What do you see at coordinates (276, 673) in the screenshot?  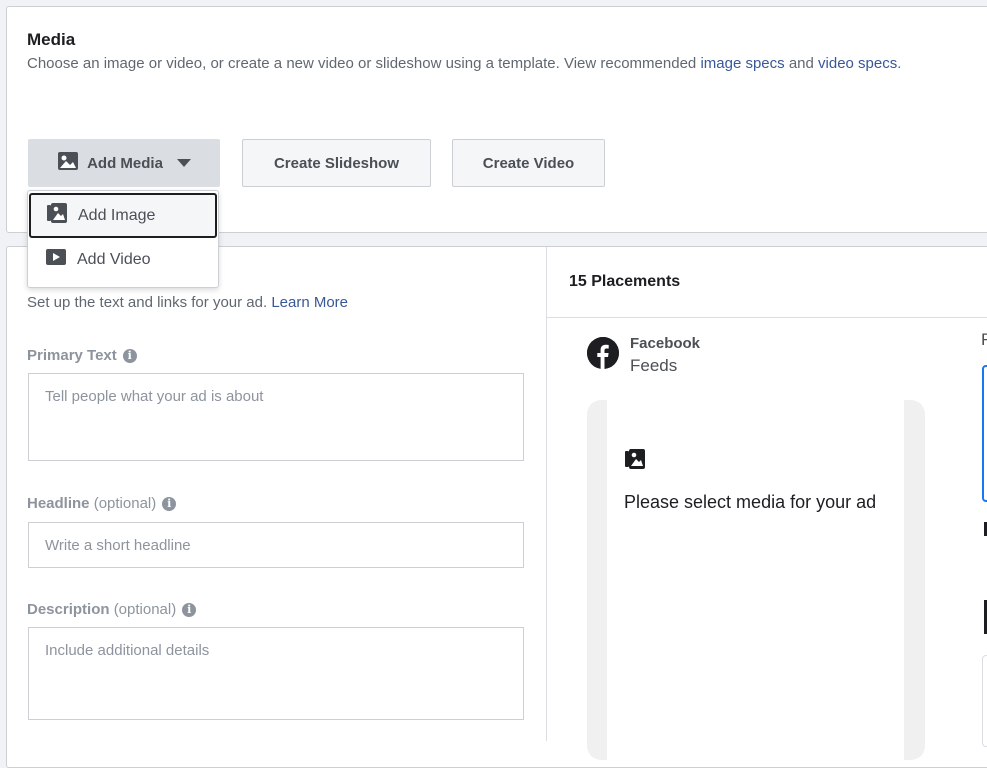 I see `description-field: Include additional details` at bounding box center [276, 673].